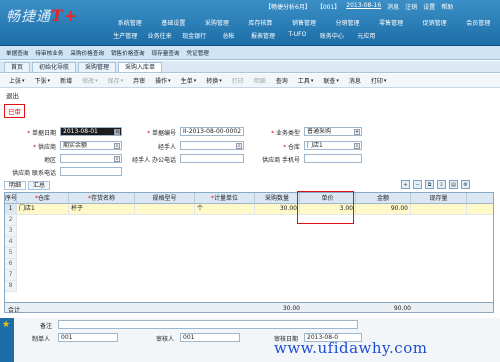 This screenshot has width=500, height=362. Describe the element at coordinates (91, 158) in the screenshot. I see `region-field: ⌕` at that location.